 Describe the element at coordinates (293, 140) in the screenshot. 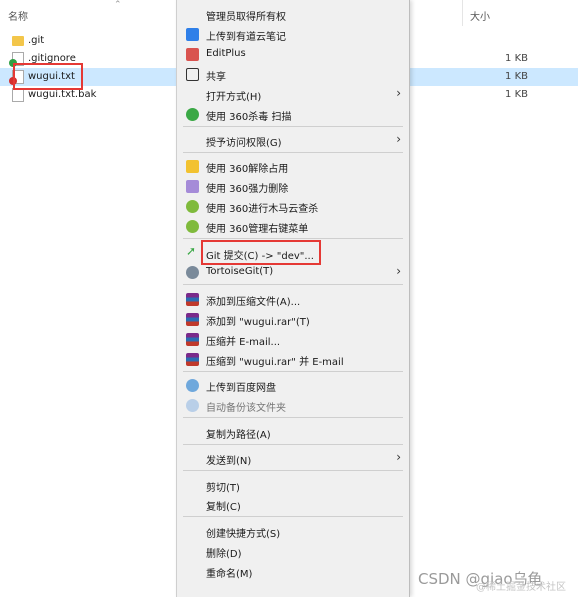

I see `menu-item-grant-access: 授予访问权限(G) ›` at that location.